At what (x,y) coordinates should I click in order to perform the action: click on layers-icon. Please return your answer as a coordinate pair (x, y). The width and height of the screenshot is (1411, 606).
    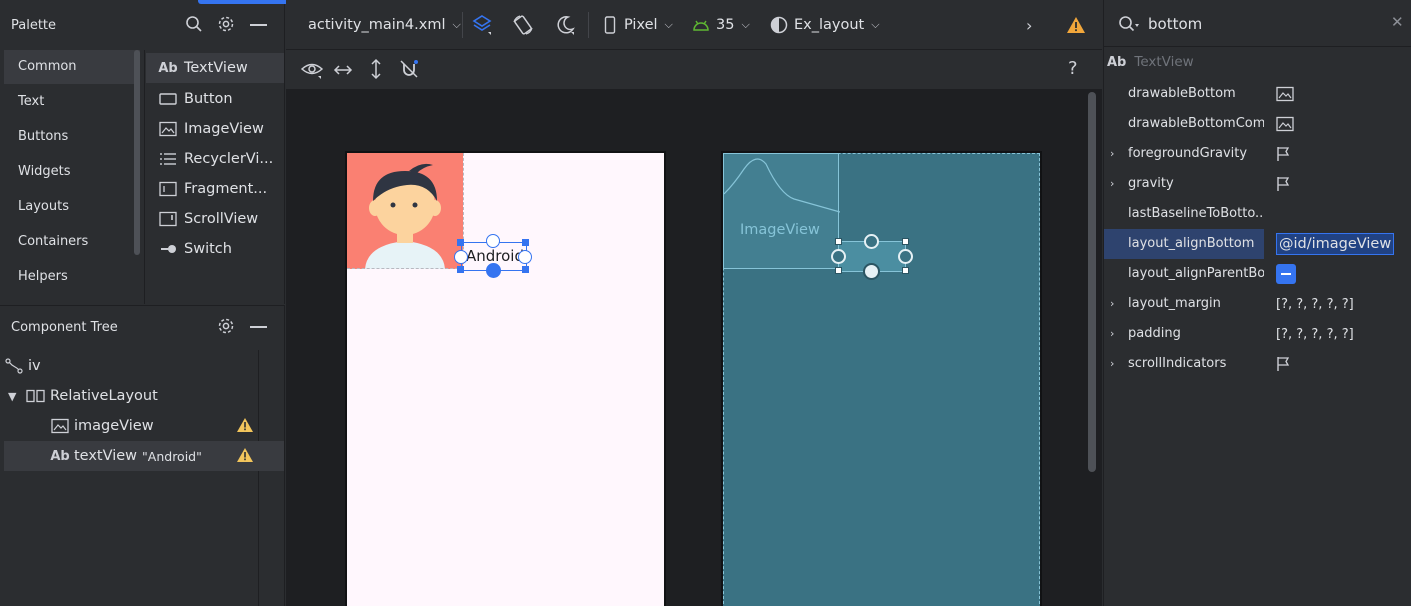
    Looking at the image, I should click on (482, 25).